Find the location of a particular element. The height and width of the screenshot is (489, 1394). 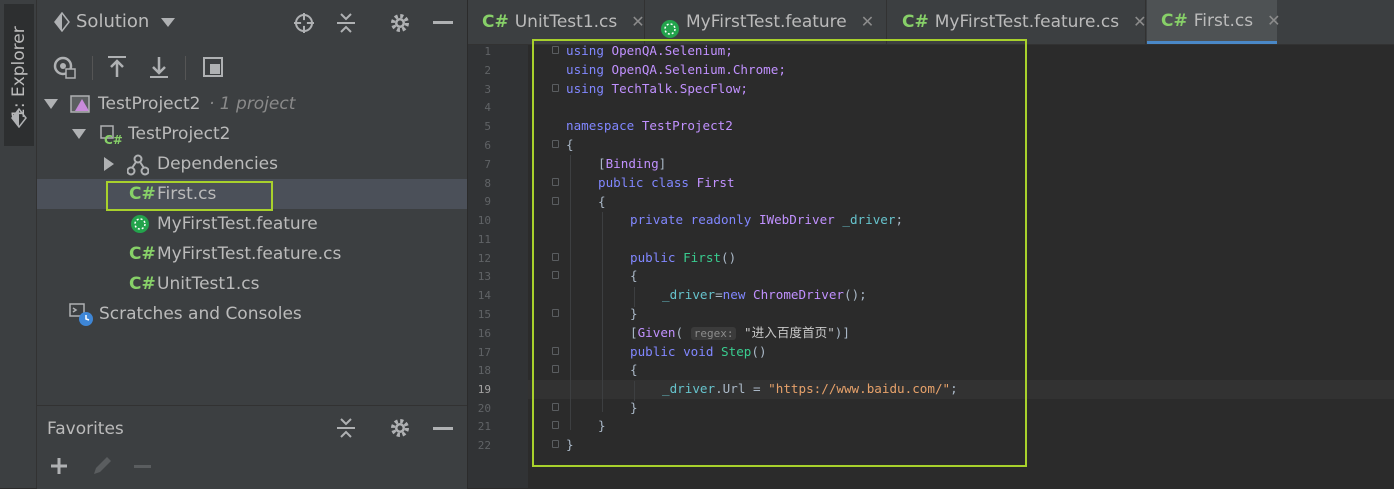

dependencies-icon is located at coordinates (138, 165).